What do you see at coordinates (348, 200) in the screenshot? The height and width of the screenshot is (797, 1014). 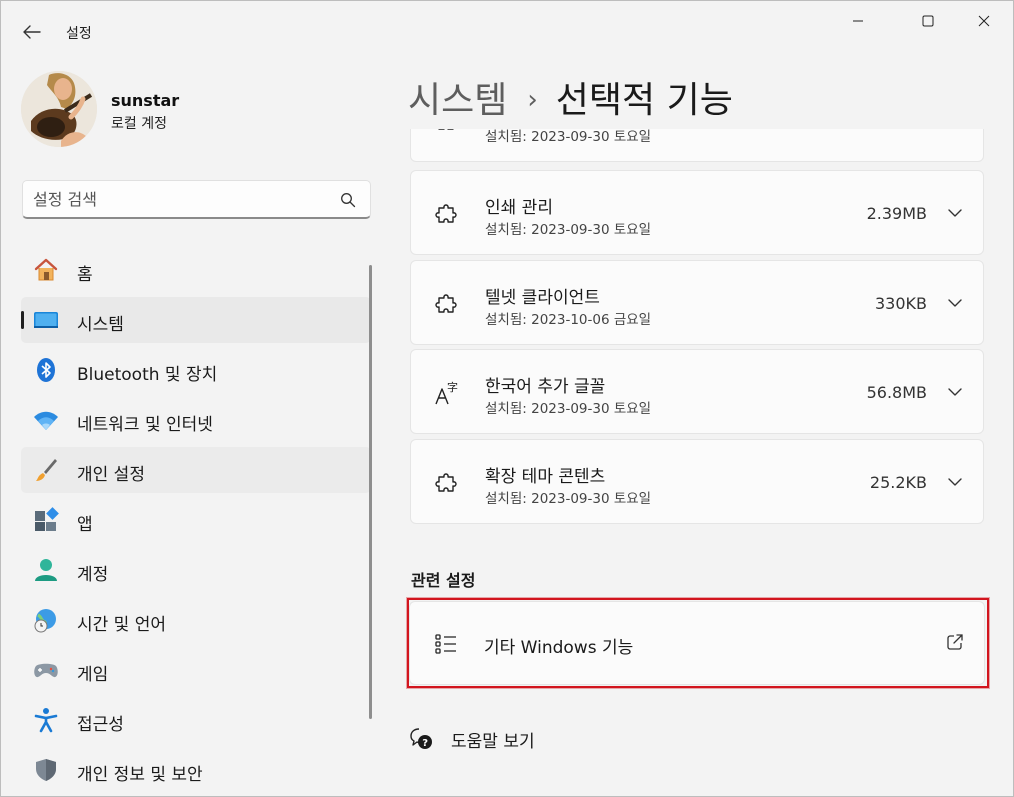 I see `search-icon` at bounding box center [348, 200].